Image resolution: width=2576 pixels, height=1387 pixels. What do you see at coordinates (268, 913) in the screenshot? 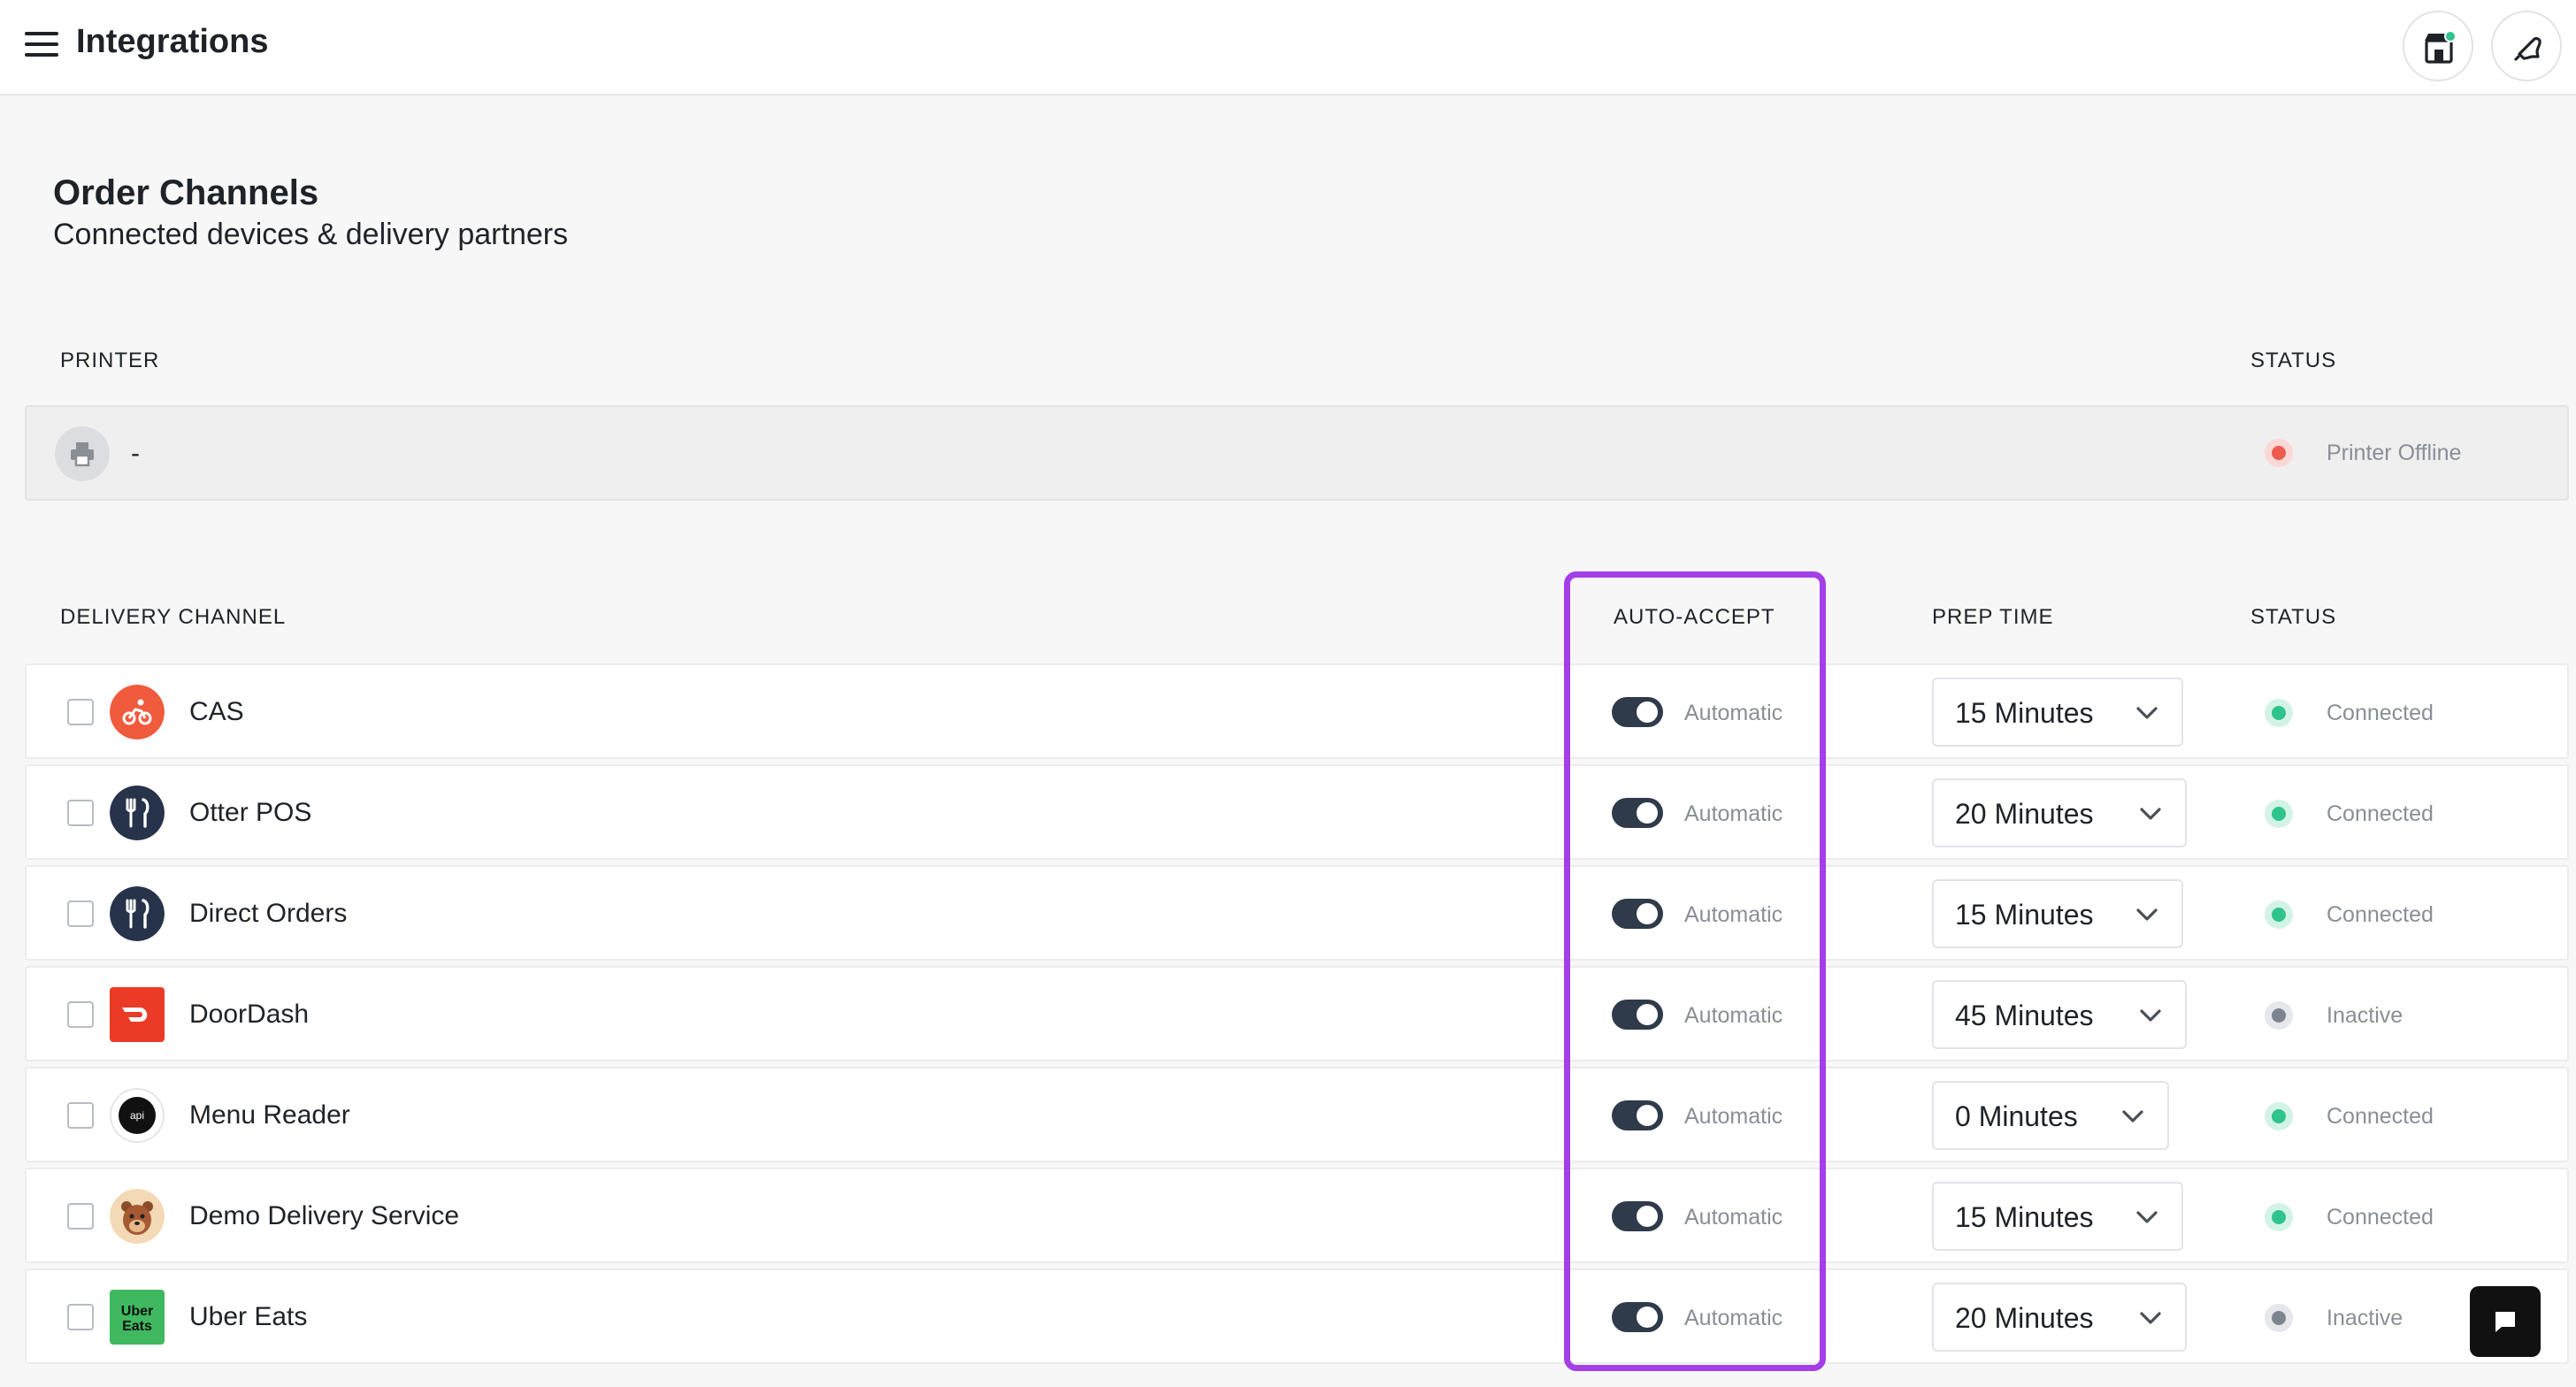
I see `channel-name: Direct Orders` at bounding box center [268, 913].